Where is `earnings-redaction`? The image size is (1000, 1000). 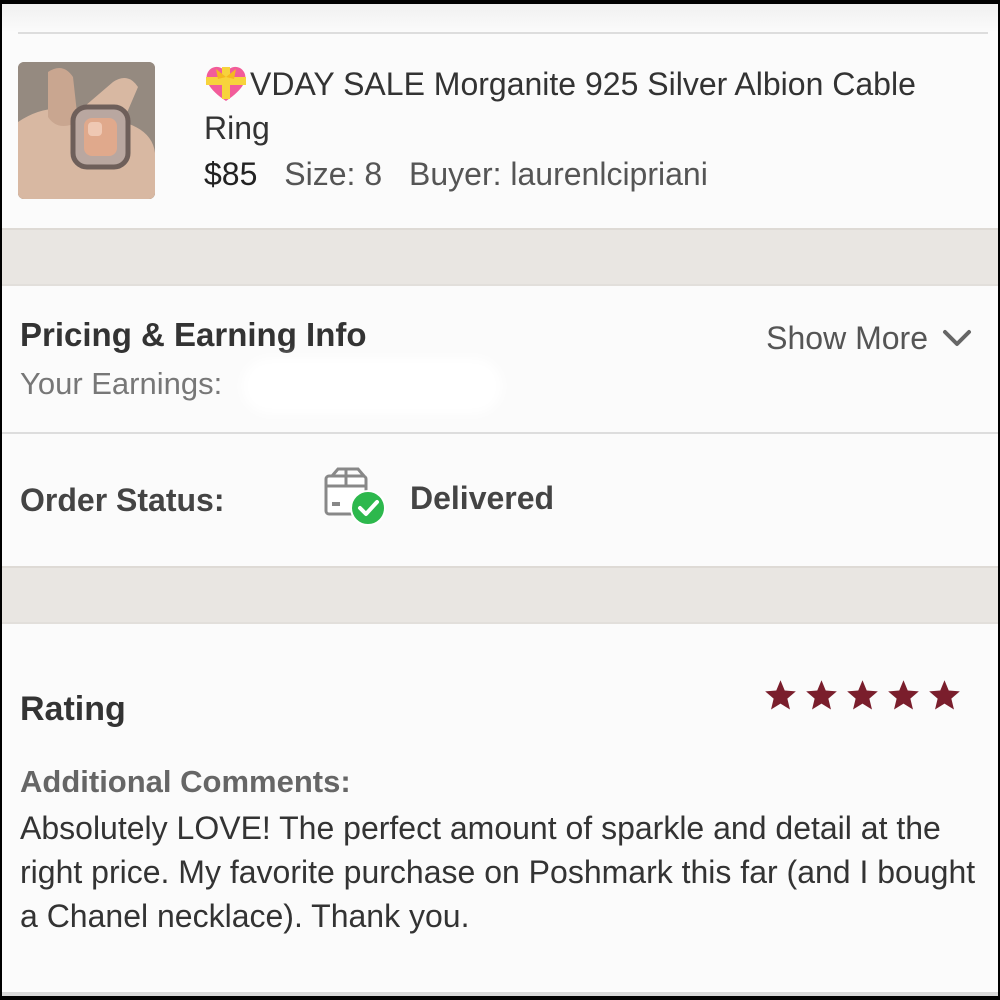
earnings-redaction is located at coordinates (372, 386).